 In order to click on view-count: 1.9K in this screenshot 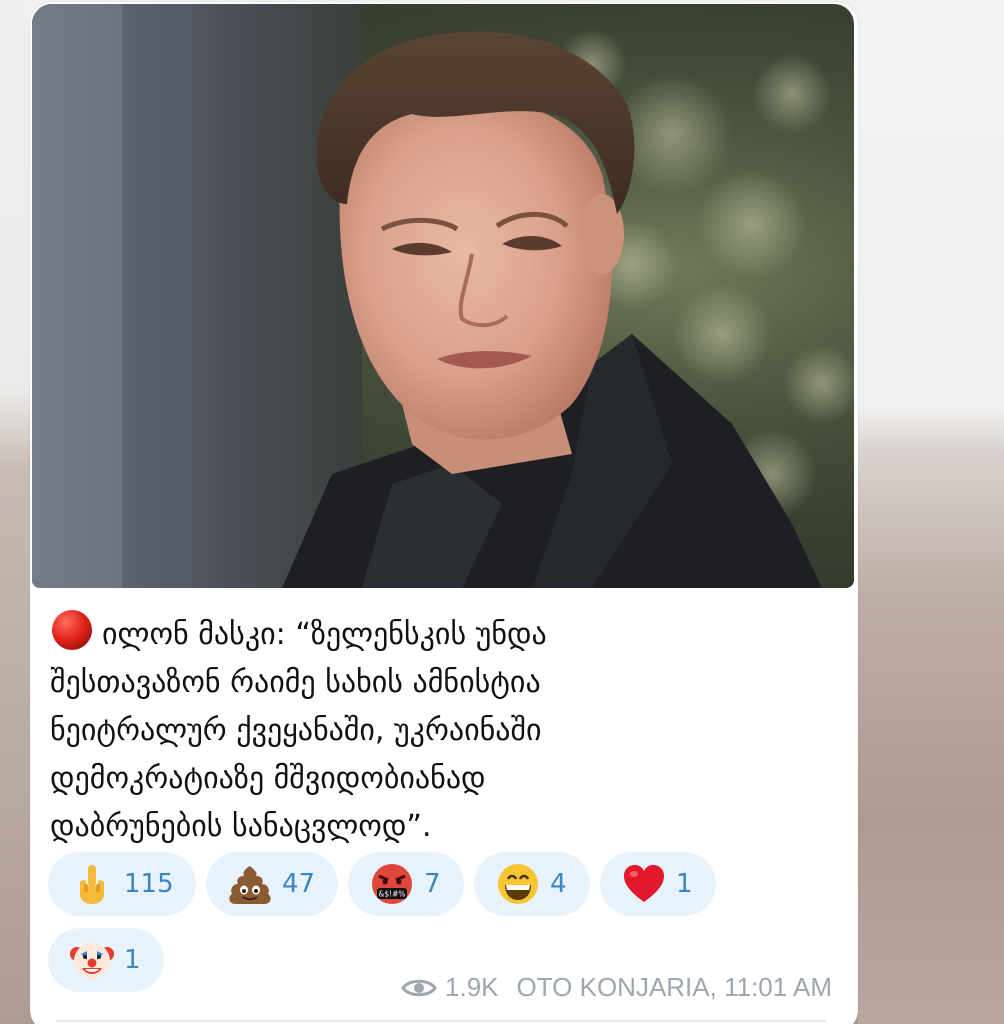, I will do `click(472, 987)`.